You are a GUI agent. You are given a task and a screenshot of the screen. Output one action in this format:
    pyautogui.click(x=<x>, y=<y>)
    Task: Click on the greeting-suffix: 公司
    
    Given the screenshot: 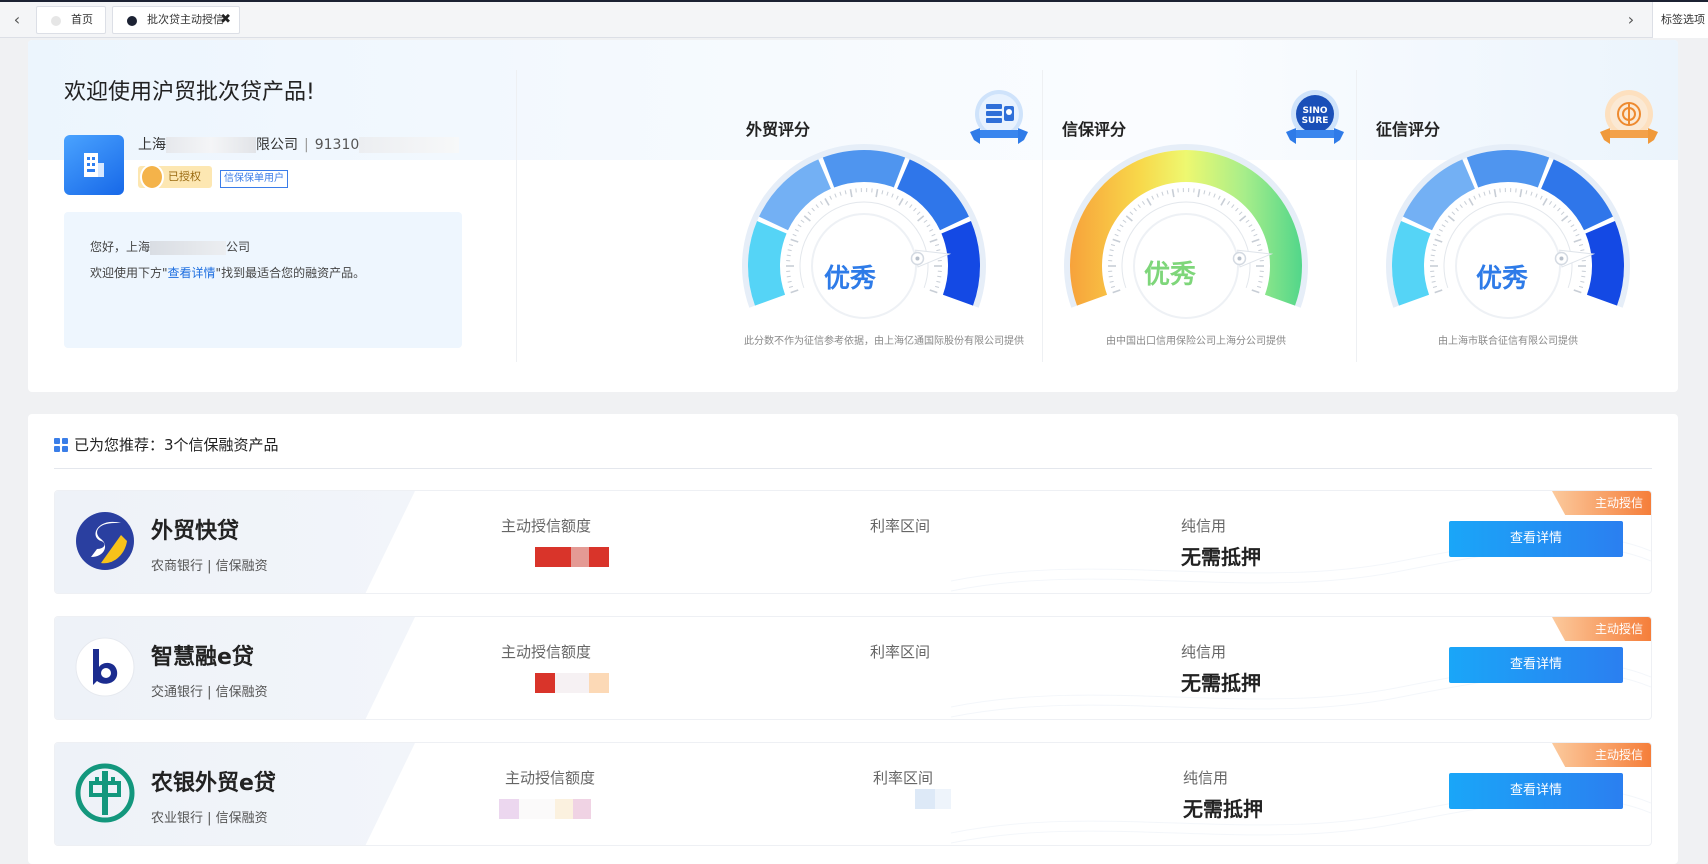 What is the action you would take?
    pyautogui.click(x=238, y=247)
    